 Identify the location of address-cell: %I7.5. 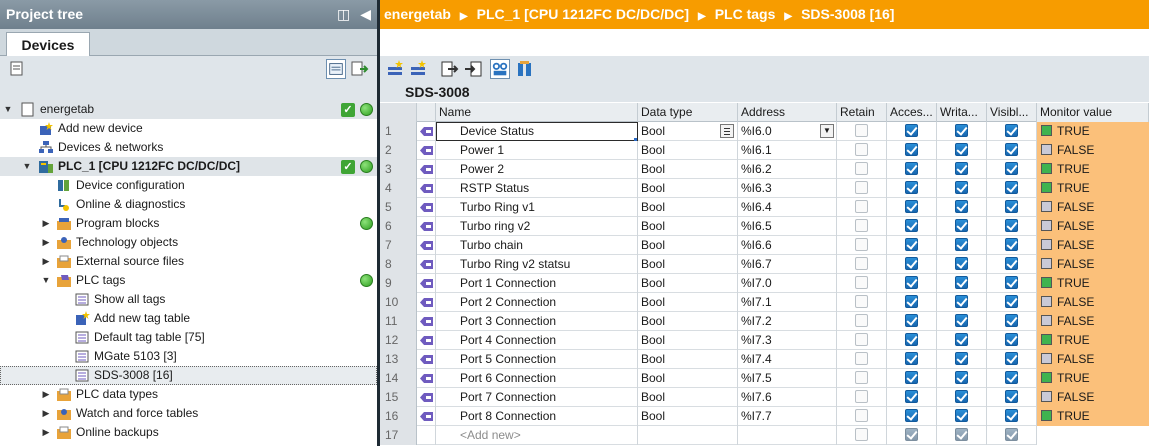
(787, 378).